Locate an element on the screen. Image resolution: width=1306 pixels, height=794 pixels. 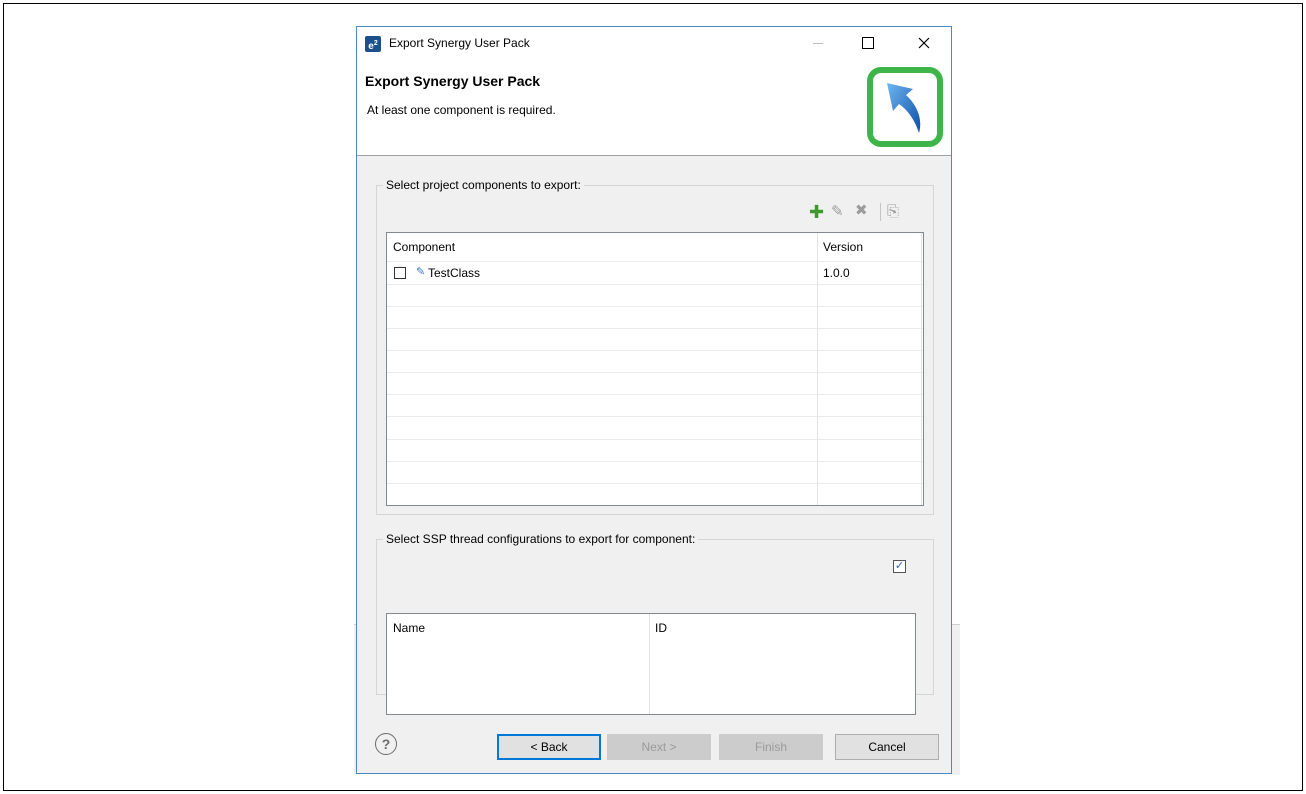
help-button: ? is located at coordinates (386, 744).